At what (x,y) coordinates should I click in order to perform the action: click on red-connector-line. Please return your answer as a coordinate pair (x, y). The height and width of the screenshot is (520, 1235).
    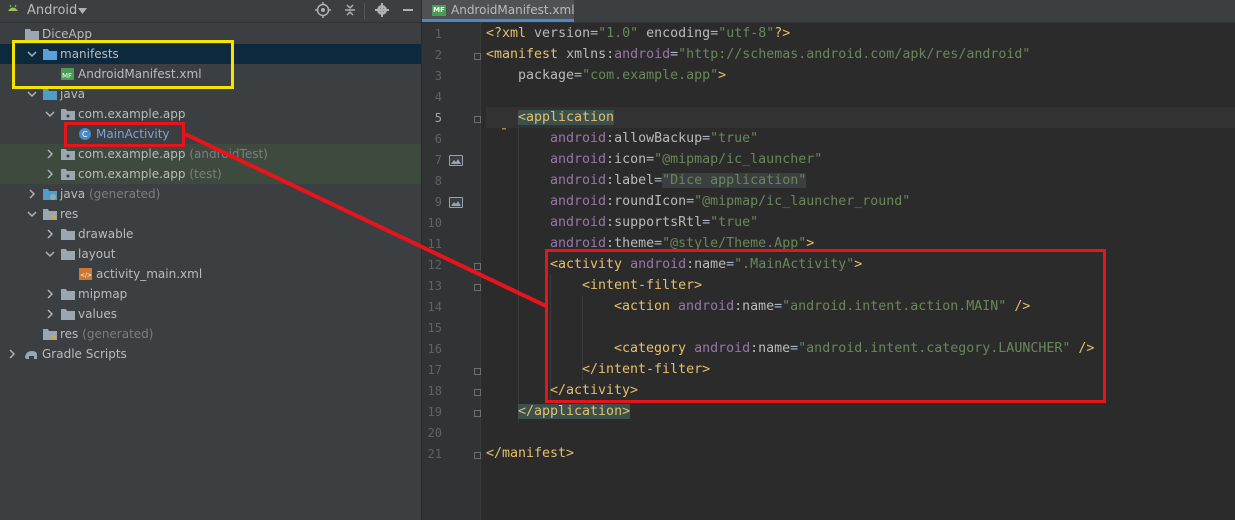
    Looking at the image, I should click on (365, 220).